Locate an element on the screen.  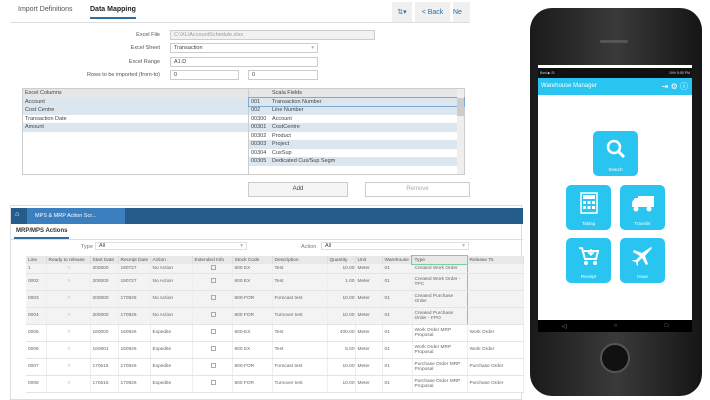
column-header: Warehouse is located at coordinates (397, 260).